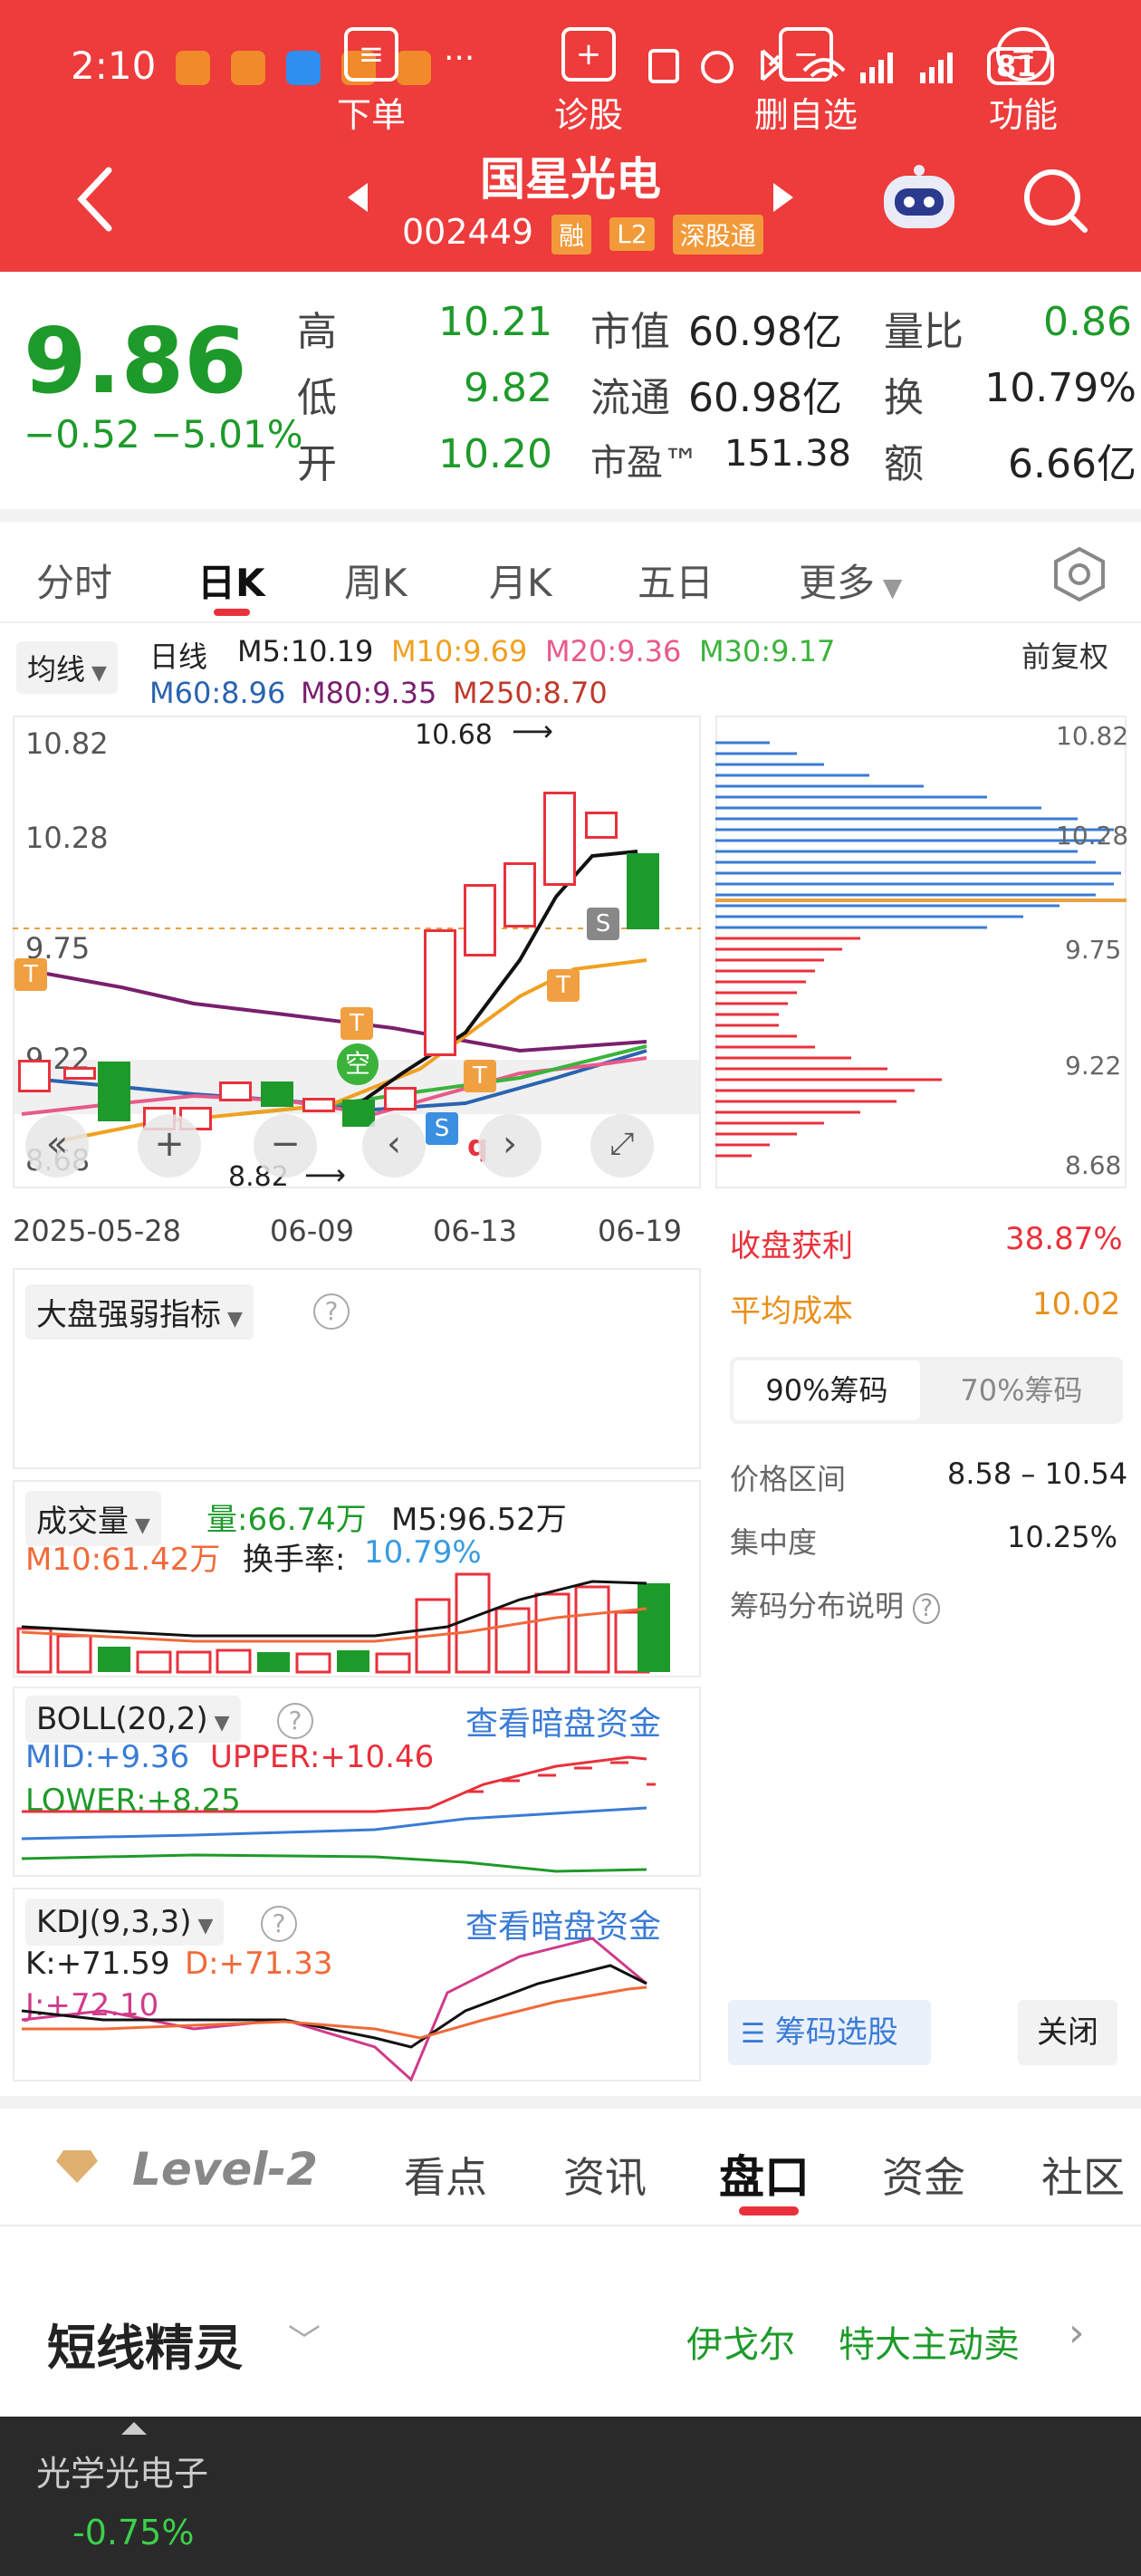 This screenshot has height=2576, width=1141. What do you see at coordinates (371, 115) in the screenshot?
I see `order-label: 下单` at bounding box center [371, 115].